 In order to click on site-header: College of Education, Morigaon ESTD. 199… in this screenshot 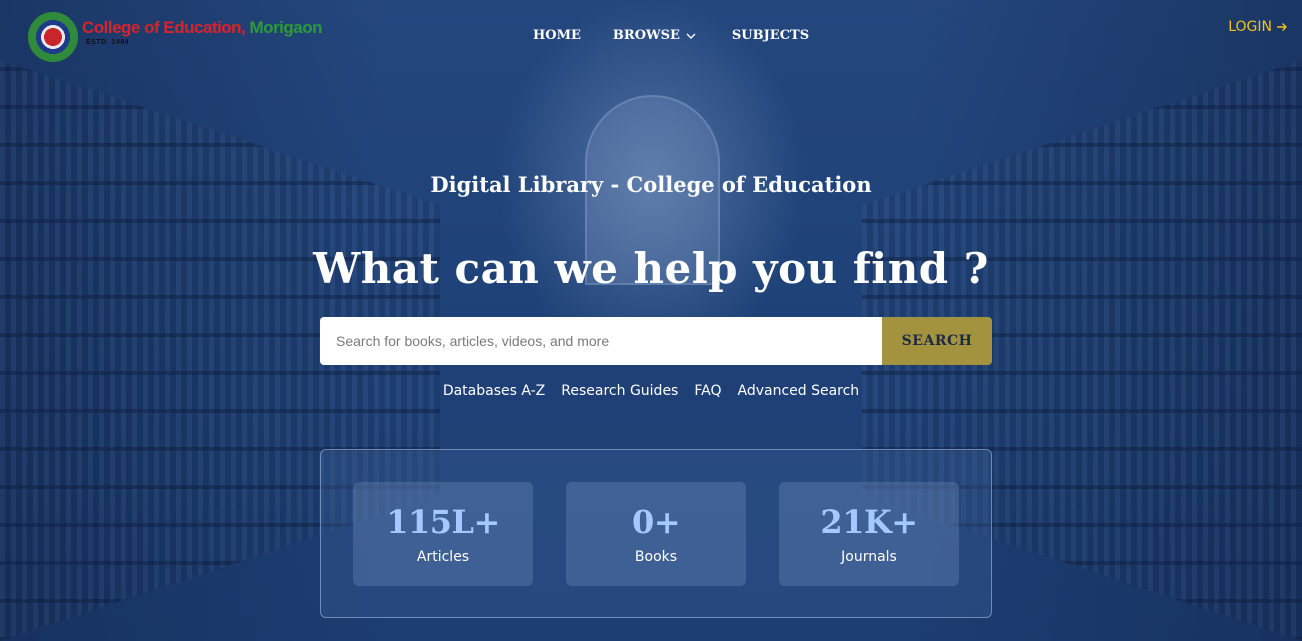, I will do `click(651, 35)`.